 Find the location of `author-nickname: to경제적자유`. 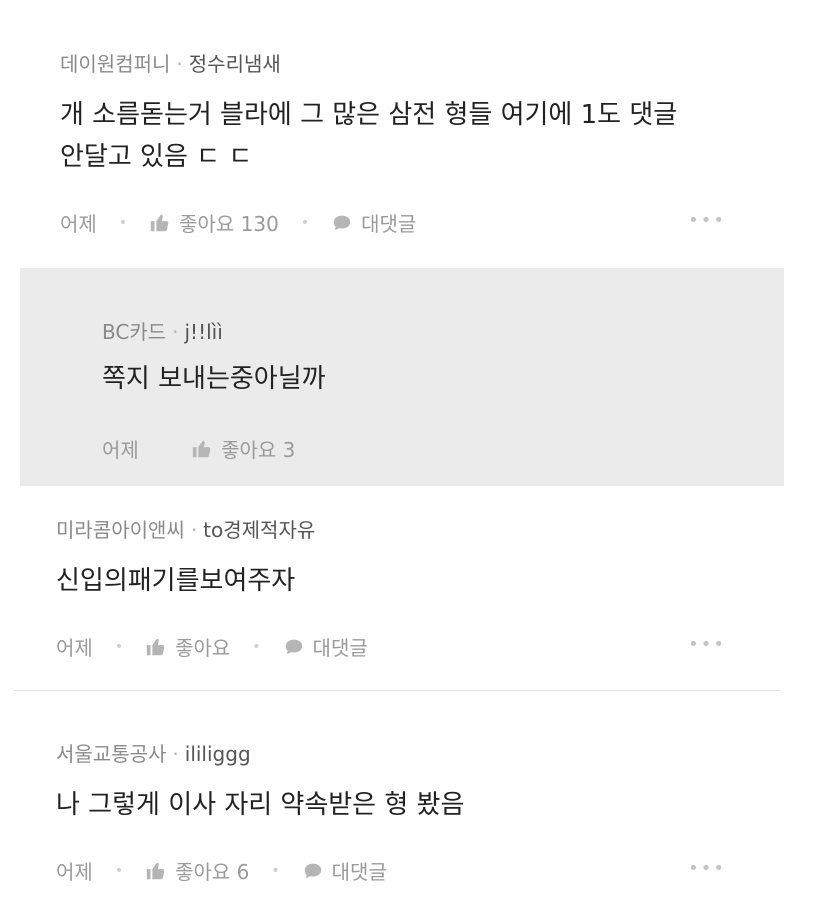

author-nickname: to경제적자유 is located at coordinates (259, 530).